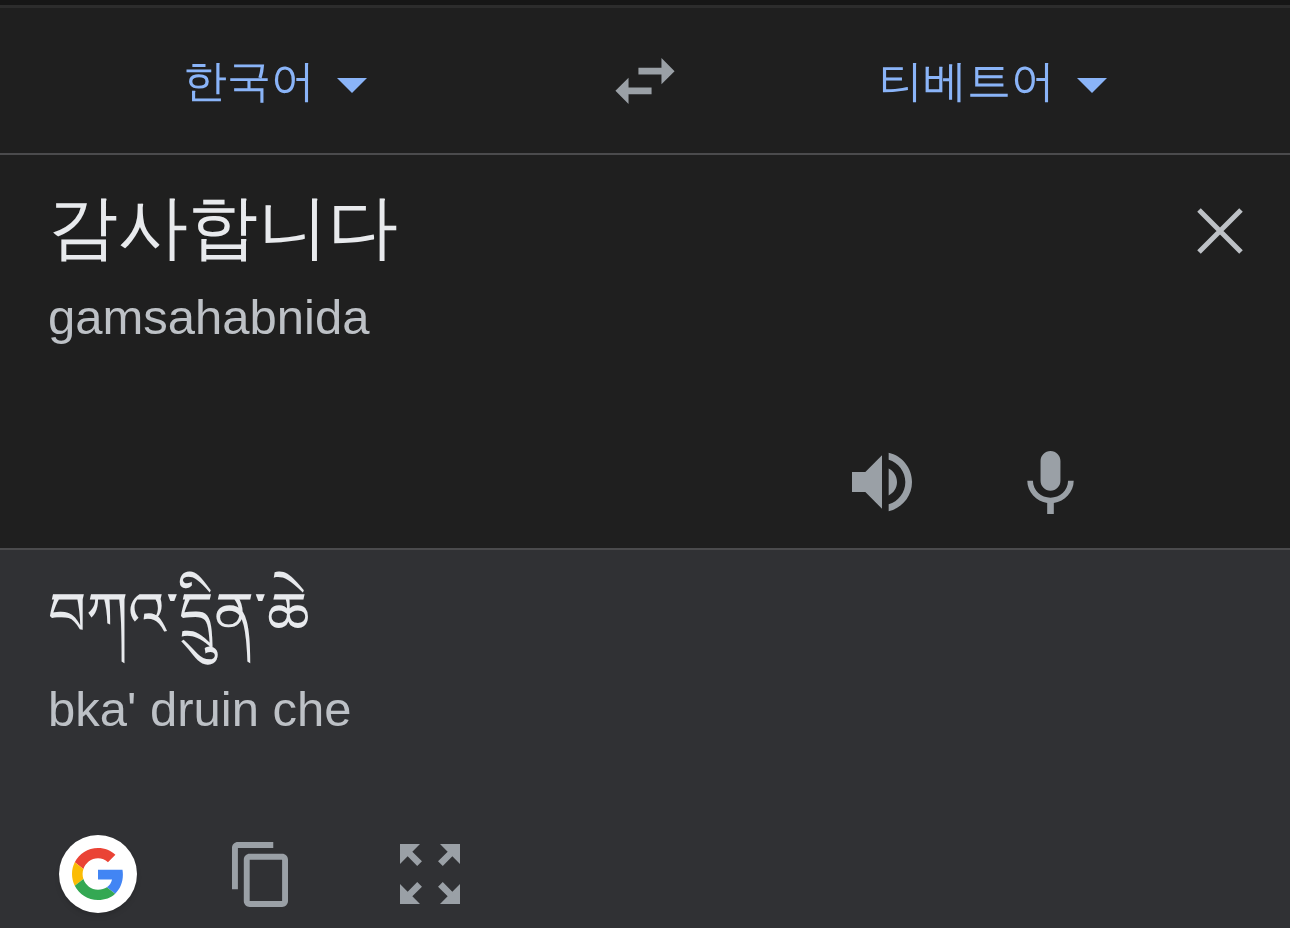 The height and width of the screenshot is (928, 1290). What do you see at coordinates (882, 482) in the screenshot?
I see `speaker-icon` at bounding box center [882, 482].